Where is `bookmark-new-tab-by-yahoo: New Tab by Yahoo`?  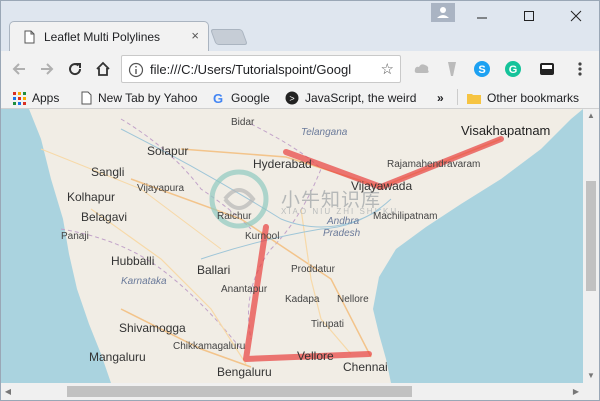
bookmark-new-tab-by-yahoo: New Tab by Yahoo is located at coordinates (139, 98).